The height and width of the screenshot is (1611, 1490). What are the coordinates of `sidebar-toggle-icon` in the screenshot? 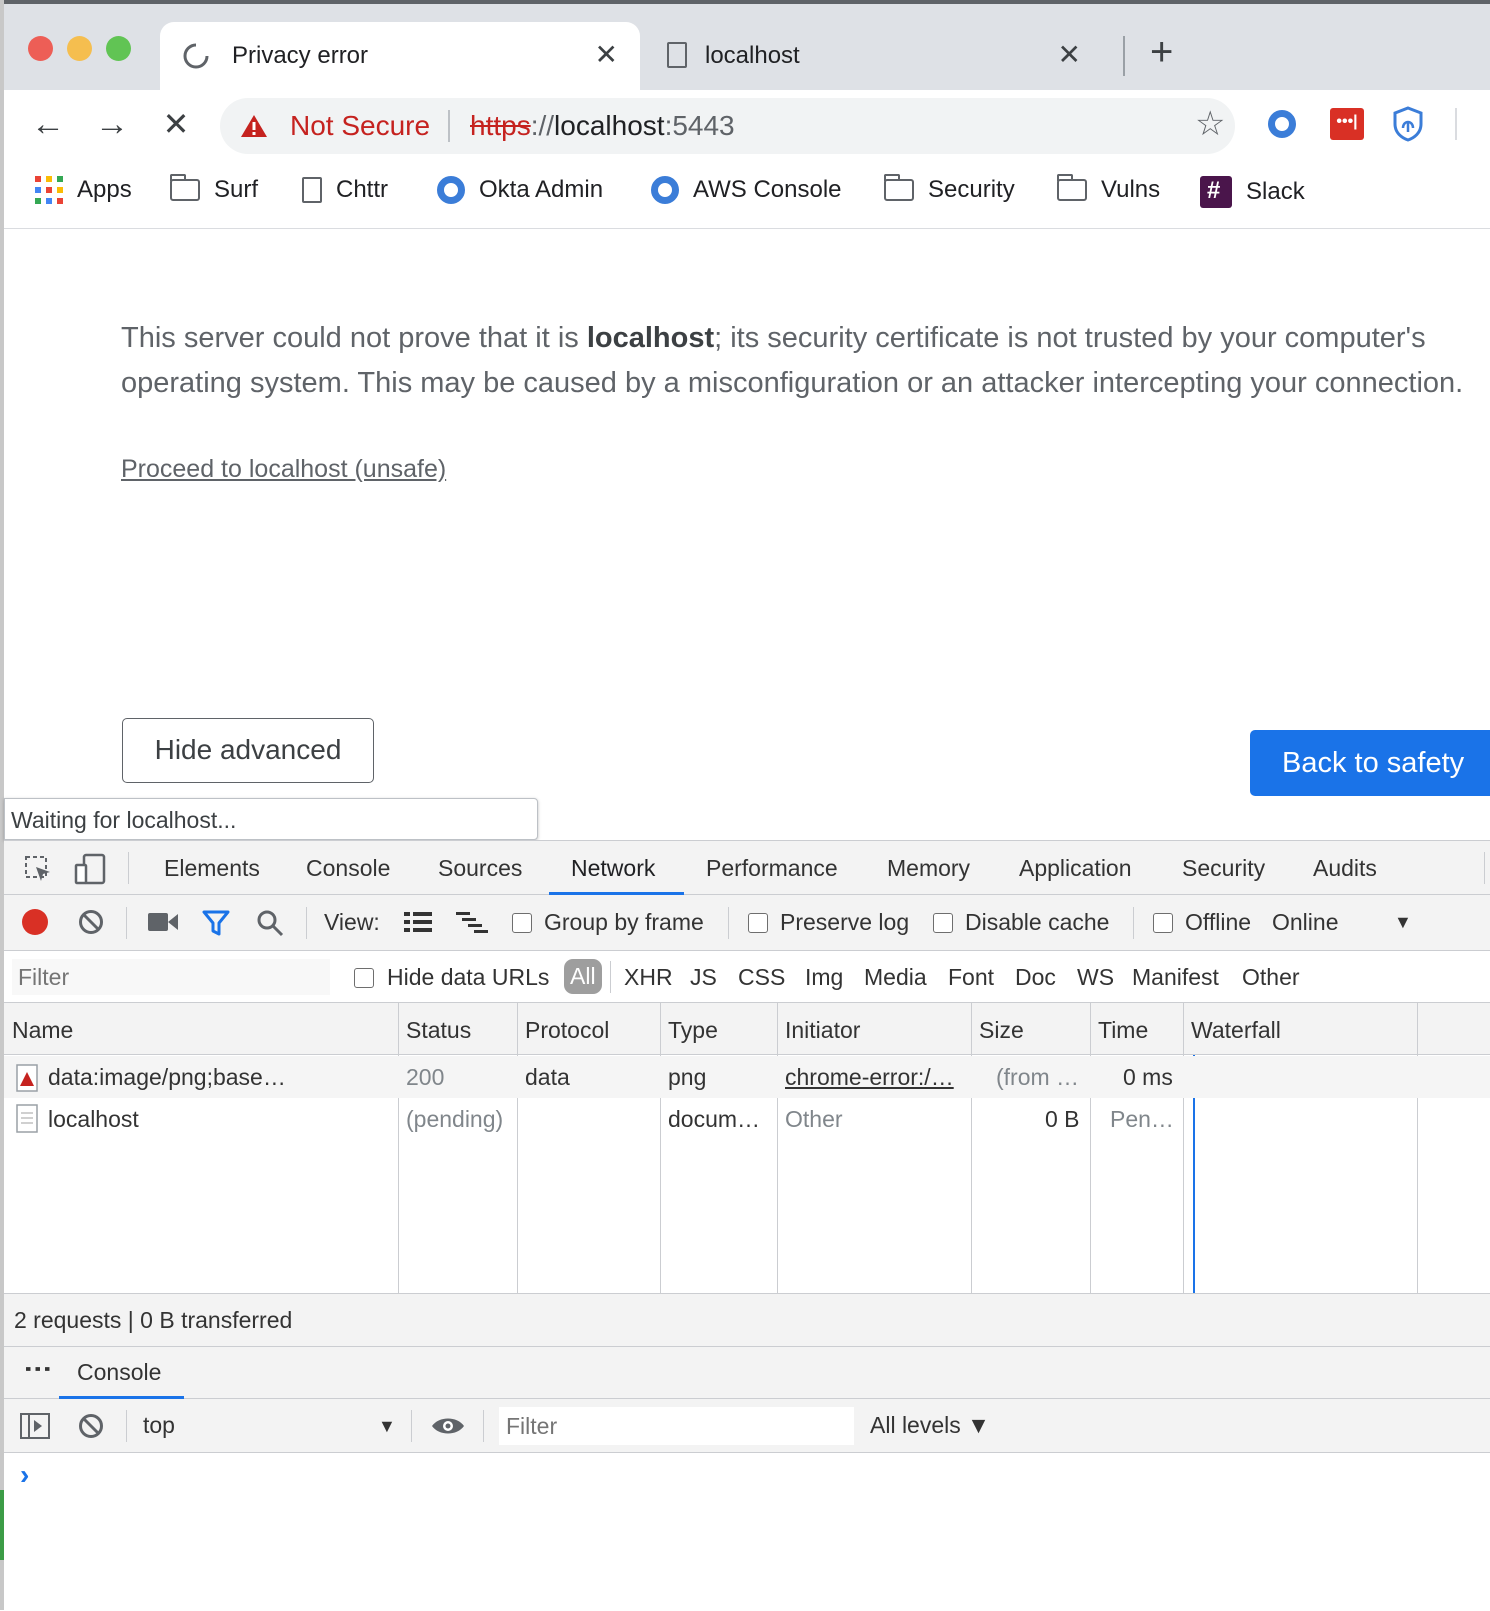 It's located at (35, 1426).